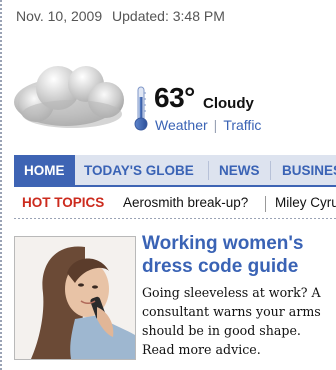 The height and width of the screenshot is (370, 336). Describe the element at coordinates (139, 170) in the screenshot. I see `nav-todays-globe: TODAY'S GLOBE` at that location.